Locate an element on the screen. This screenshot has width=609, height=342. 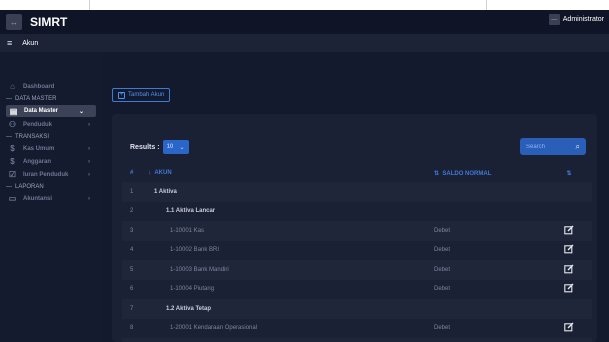
sidebar-item-label: Anggaran is located at coordinates (37, 161).